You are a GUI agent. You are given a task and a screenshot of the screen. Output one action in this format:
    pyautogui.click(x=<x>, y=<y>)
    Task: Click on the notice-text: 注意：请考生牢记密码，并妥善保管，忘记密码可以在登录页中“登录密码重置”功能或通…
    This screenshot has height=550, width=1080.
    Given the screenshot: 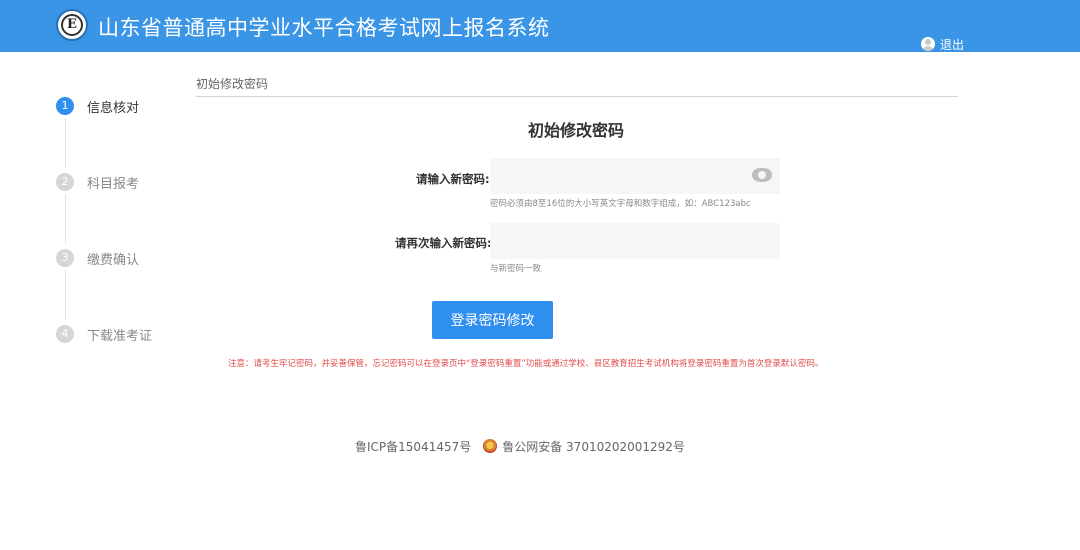 What is the action you would take?
    pyautogui.click(x=526, y=364)
    